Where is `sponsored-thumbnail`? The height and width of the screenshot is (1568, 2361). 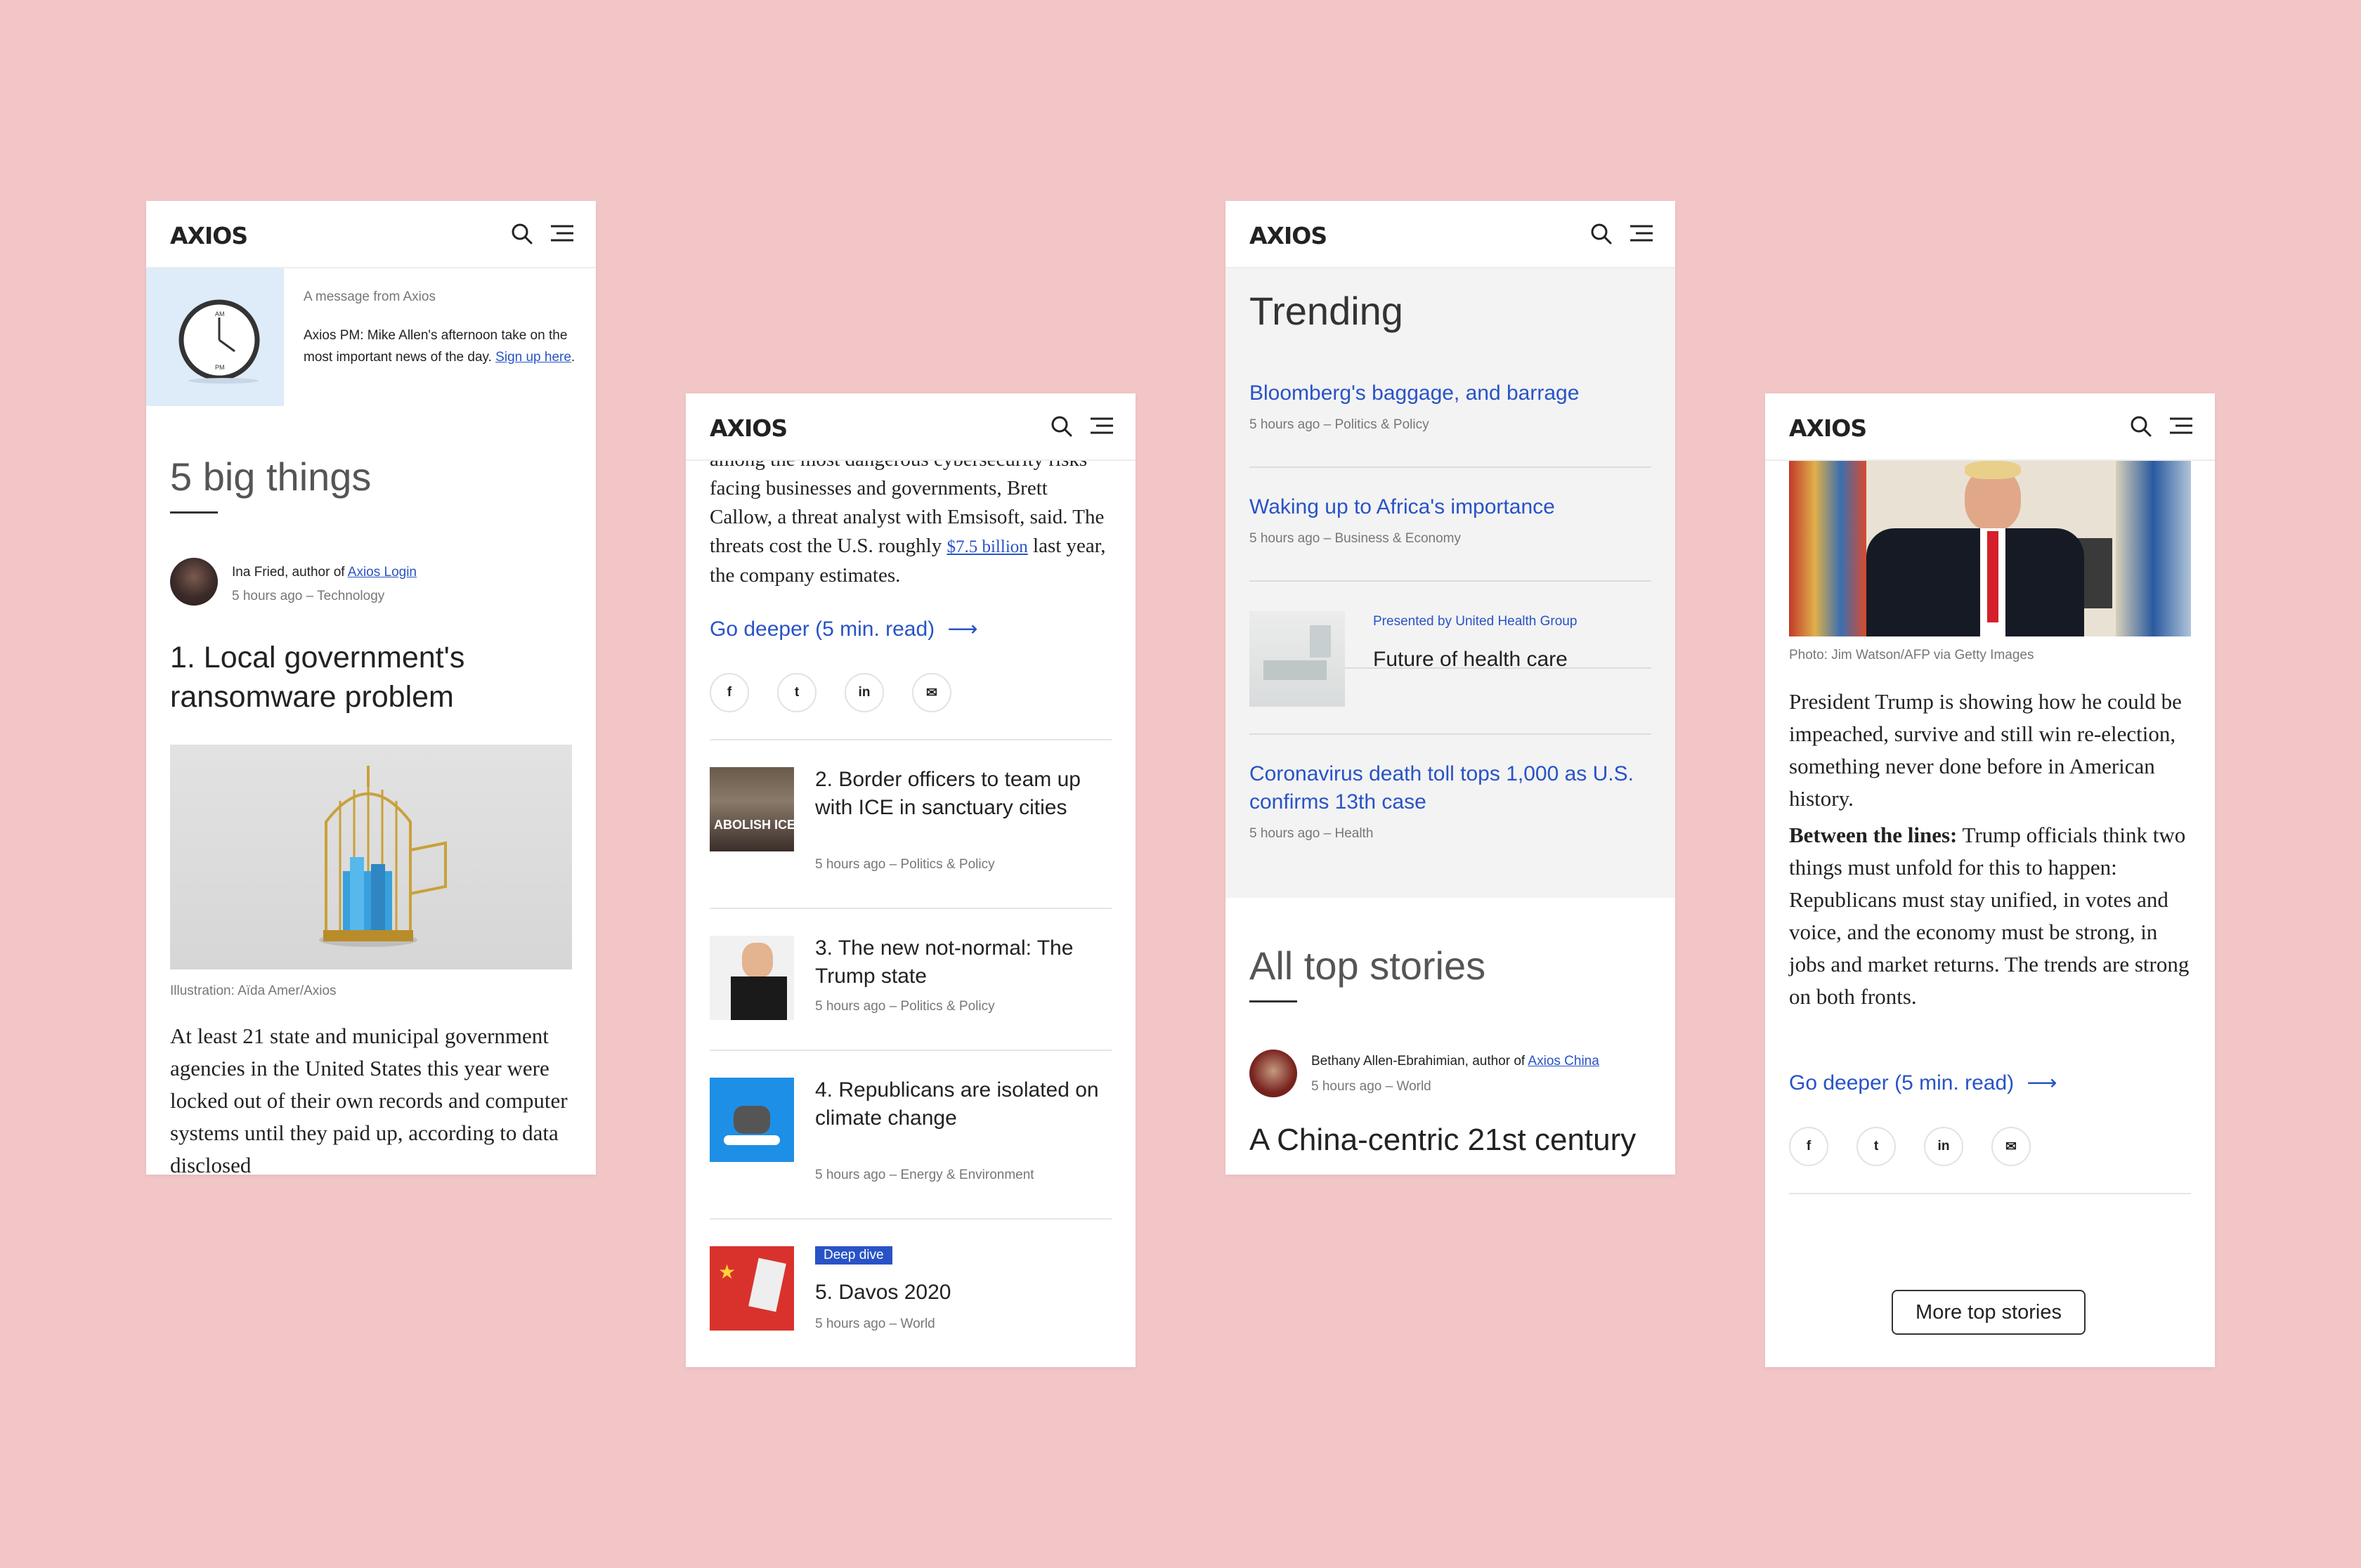 sponsored-thumbnail is located at coordinates (1297, 659).